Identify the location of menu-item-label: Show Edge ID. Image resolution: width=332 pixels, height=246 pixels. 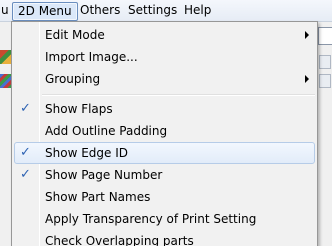
(86, 153).